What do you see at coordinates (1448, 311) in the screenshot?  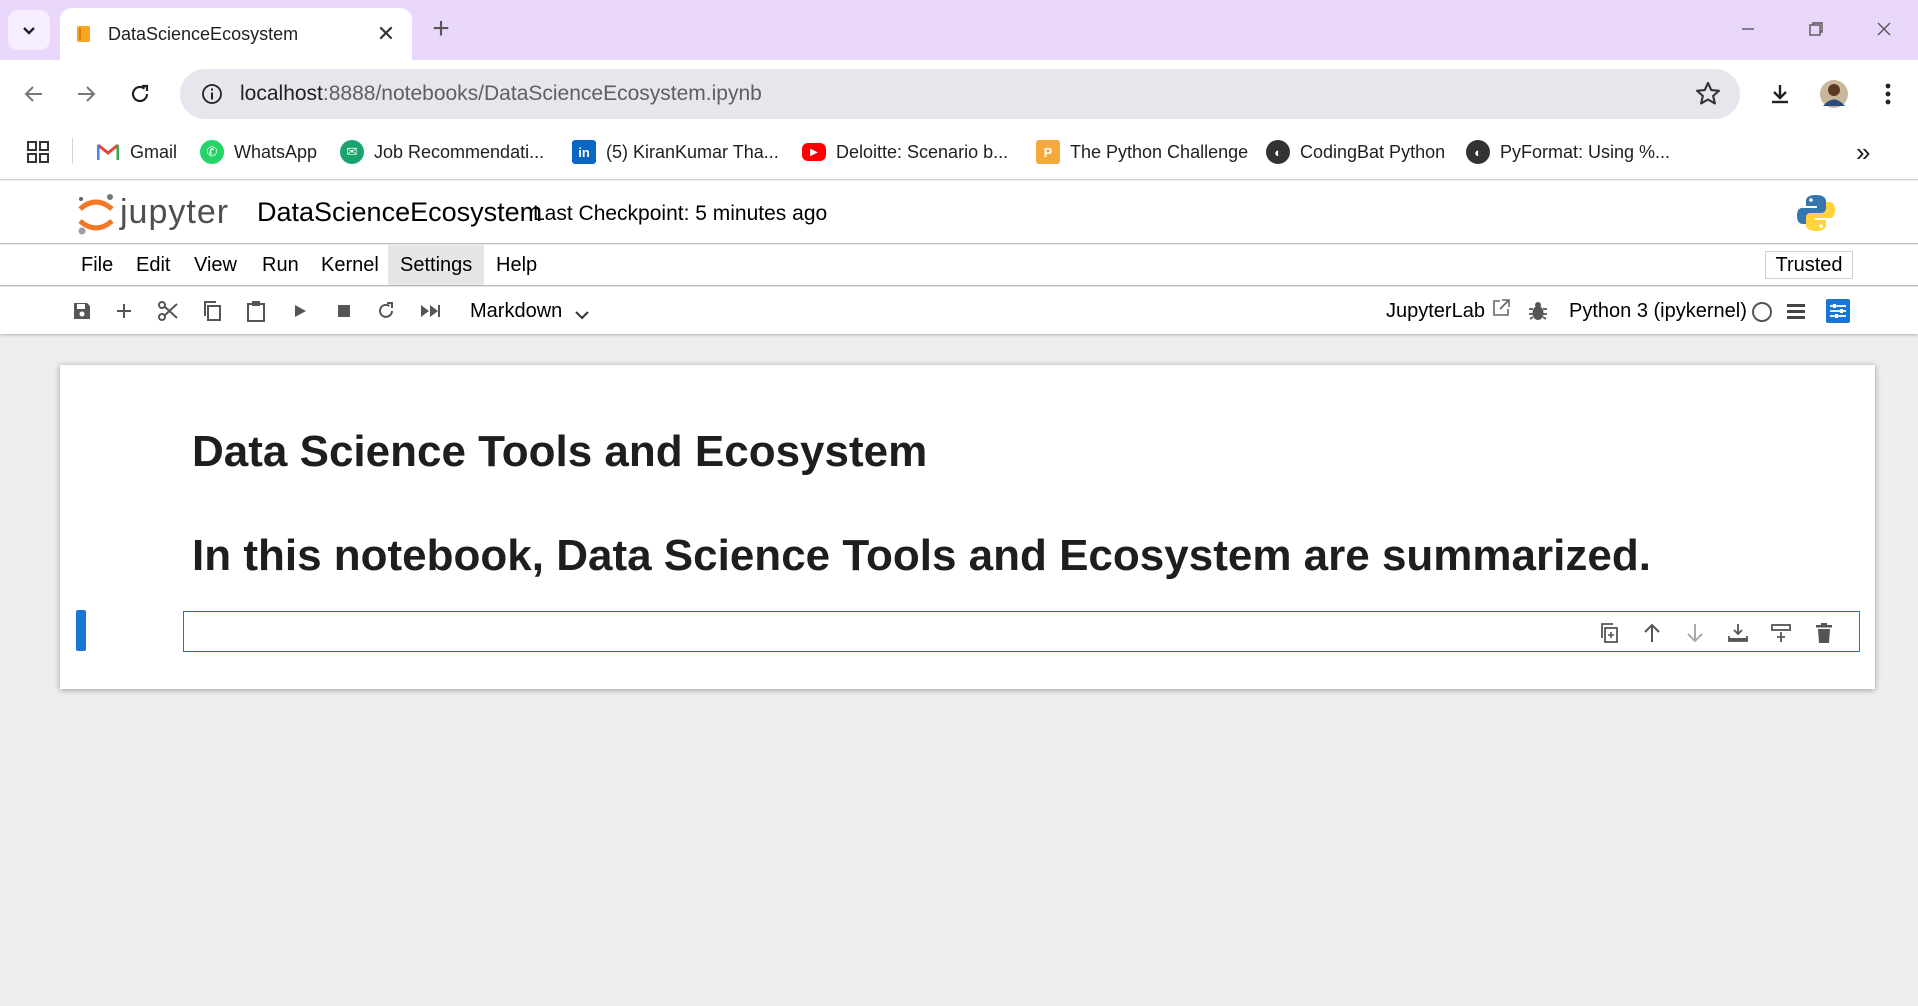 I see `open-jupyterlab-button: JupyterLab` at bounding box center [1448, 311].